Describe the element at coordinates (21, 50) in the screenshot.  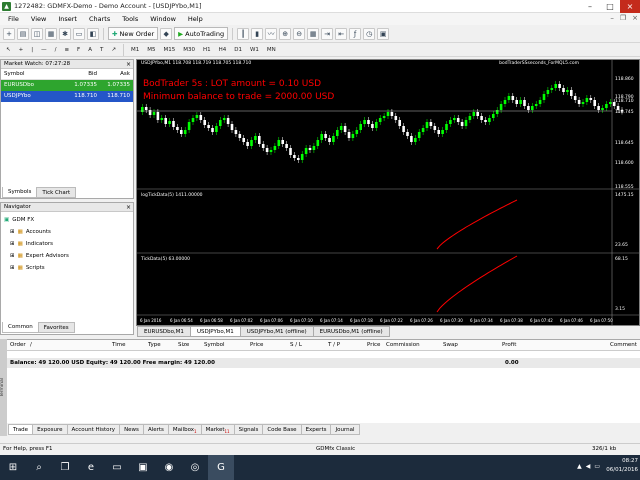
I see `crosshair-icon: +` at that location.